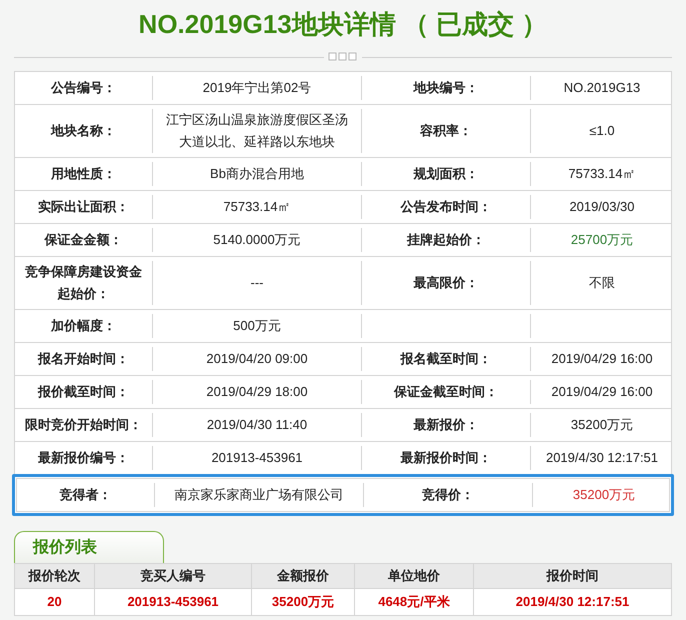 Image resolution: width=686 pixels, height=620 pixels. I want to click on field-value: 2019/04/30 11:40, so click(257, 425).